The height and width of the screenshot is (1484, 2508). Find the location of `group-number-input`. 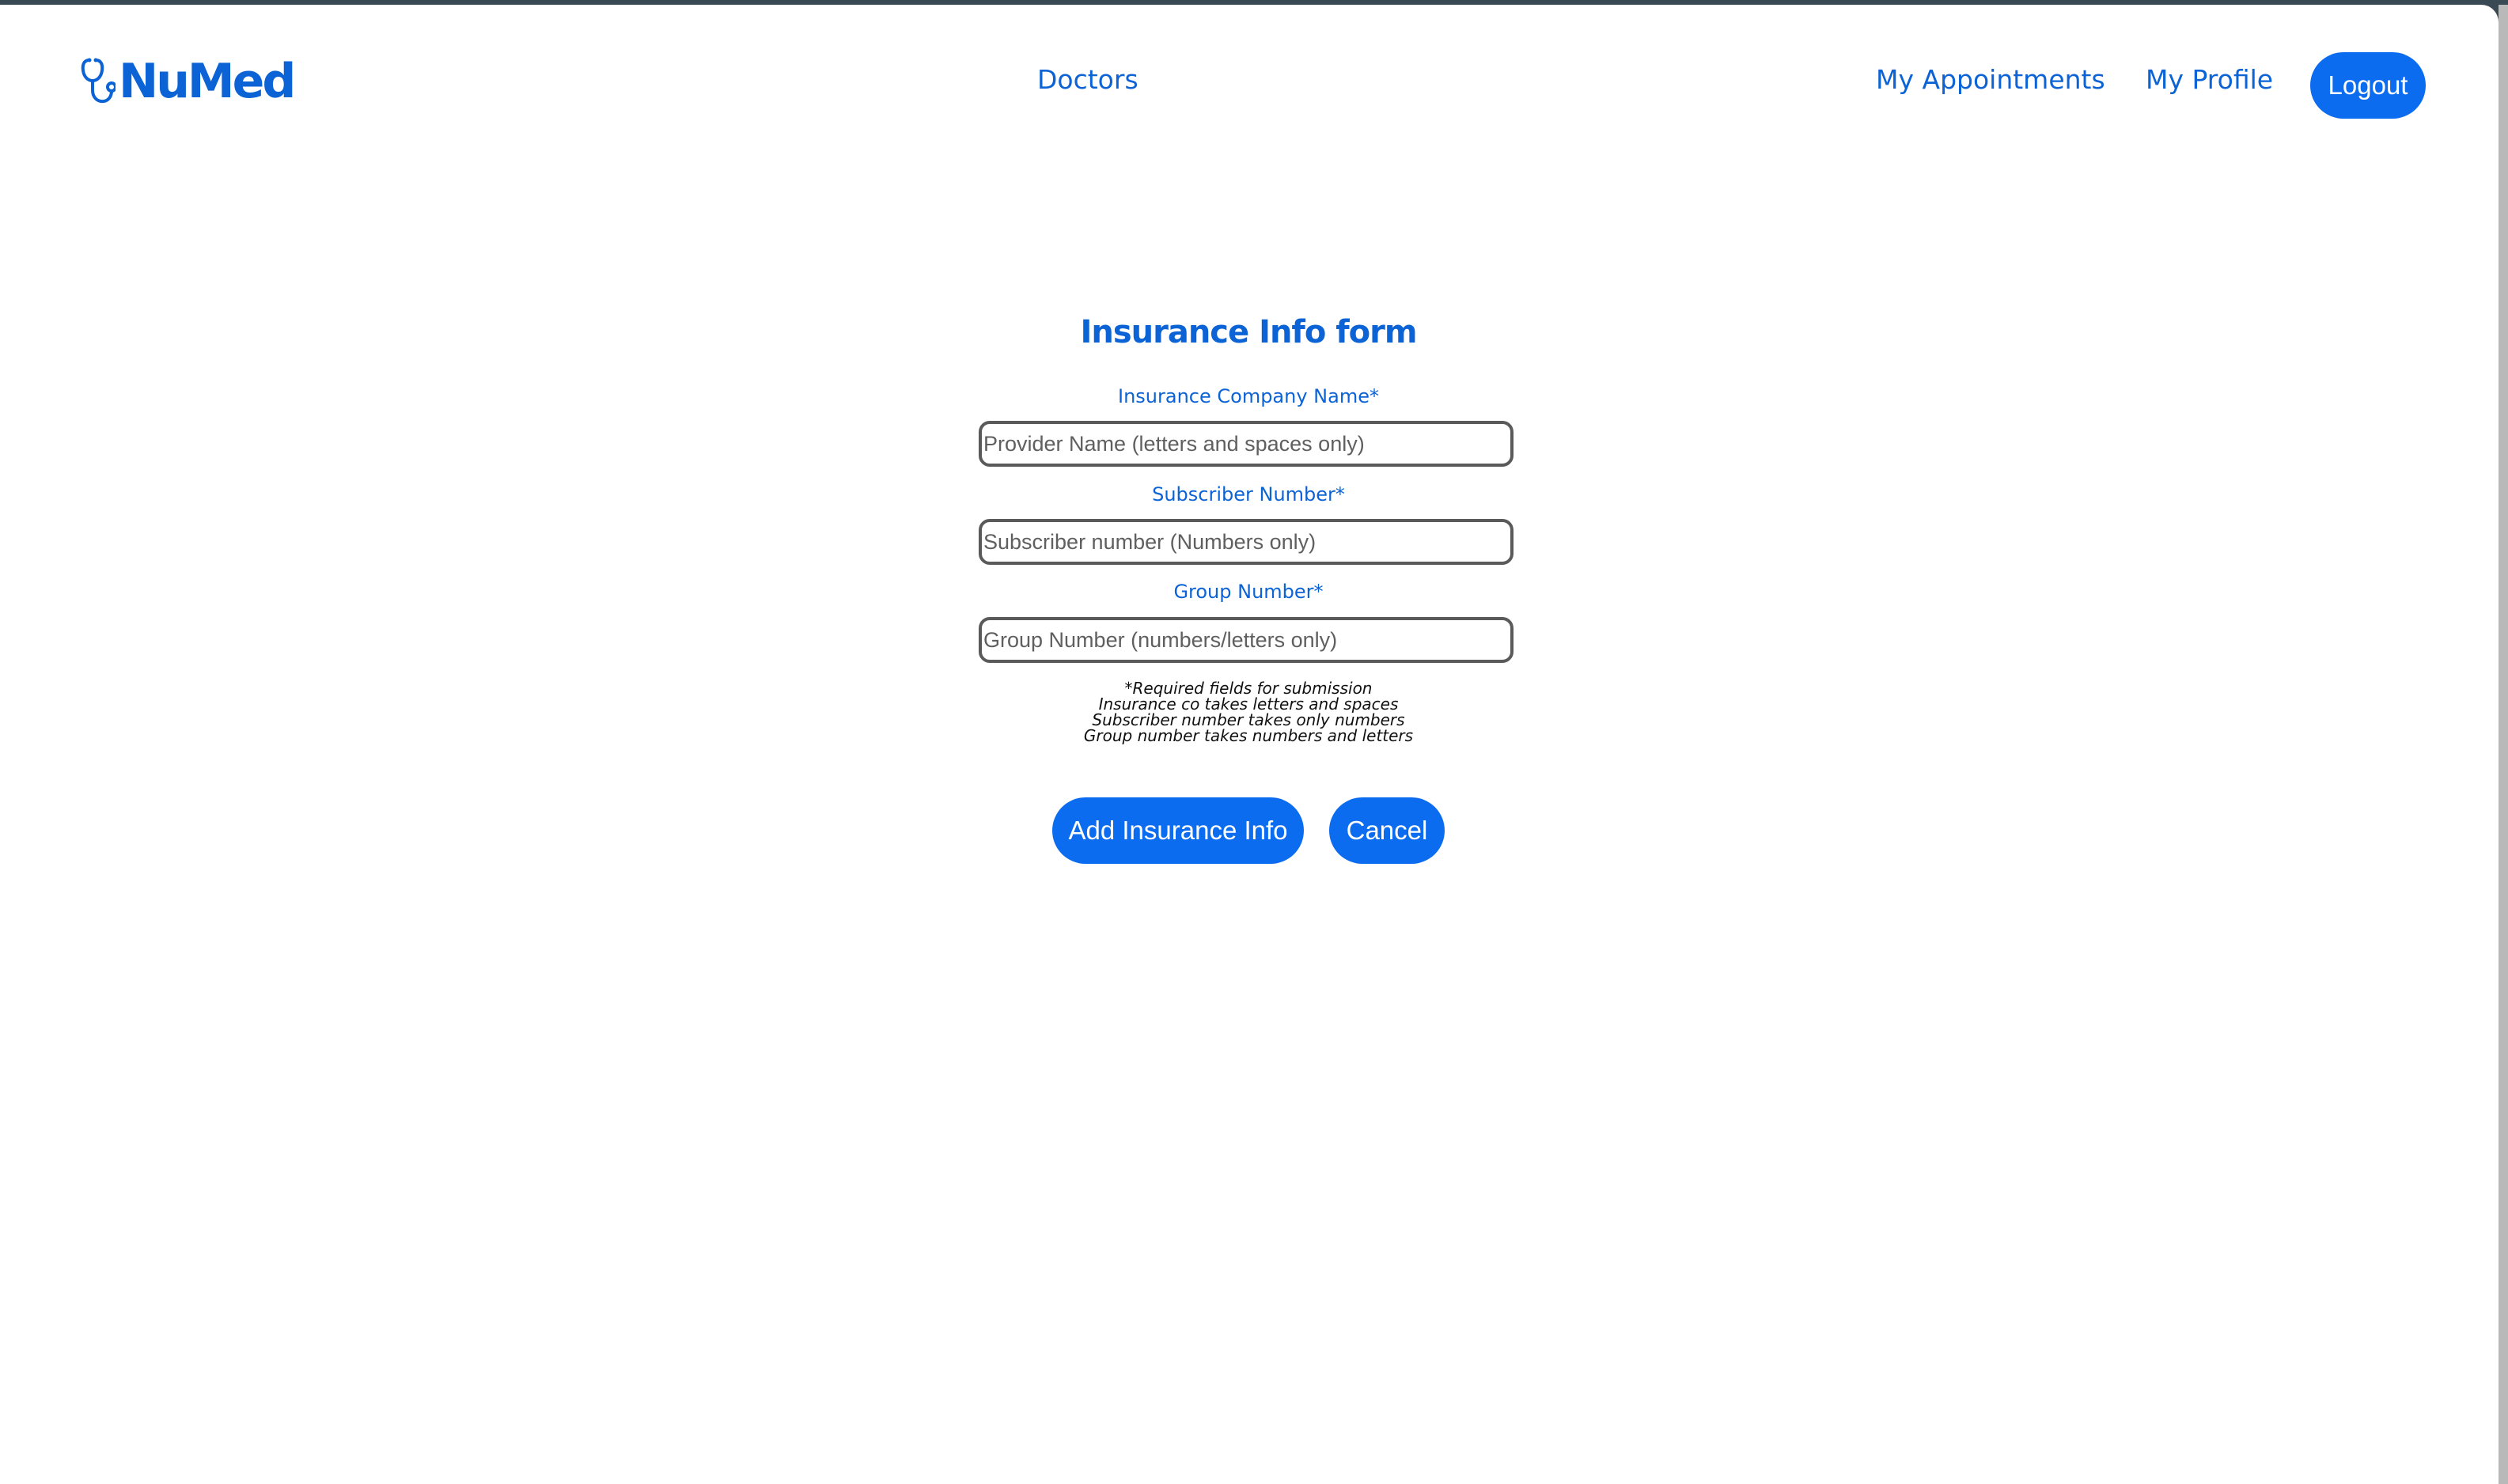

group-number-input is located at coordinates (1246, 640).